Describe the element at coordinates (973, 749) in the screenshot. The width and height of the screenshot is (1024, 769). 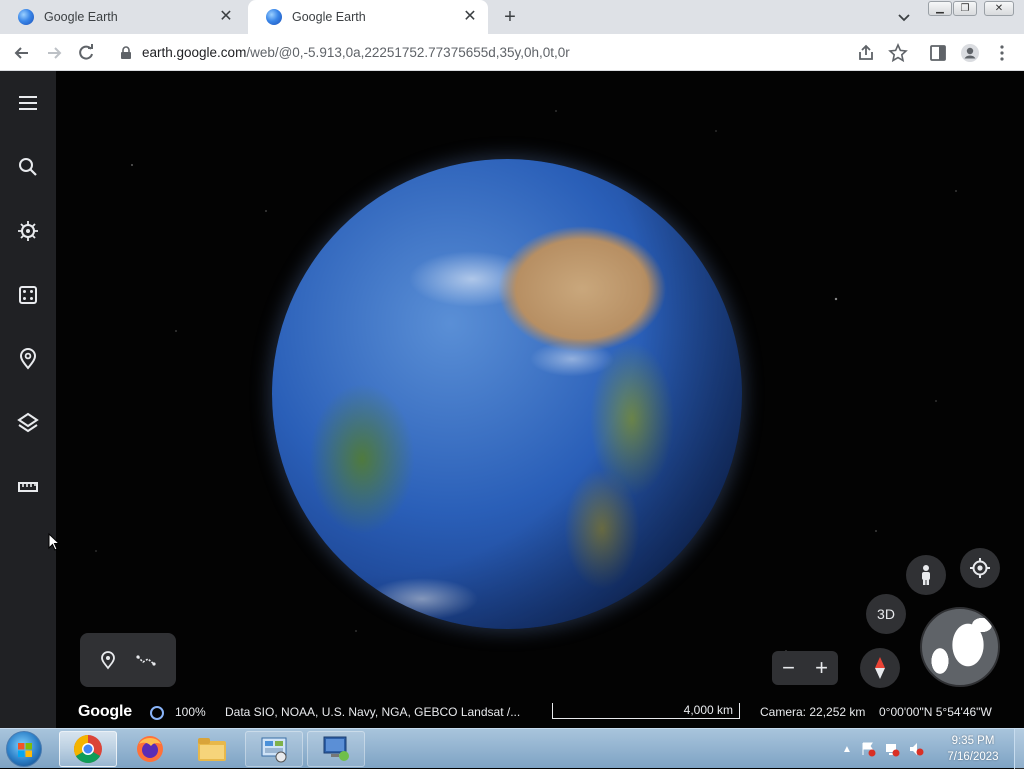
I see `system-clock: 9:35 PM 7/16/2023` at that location.